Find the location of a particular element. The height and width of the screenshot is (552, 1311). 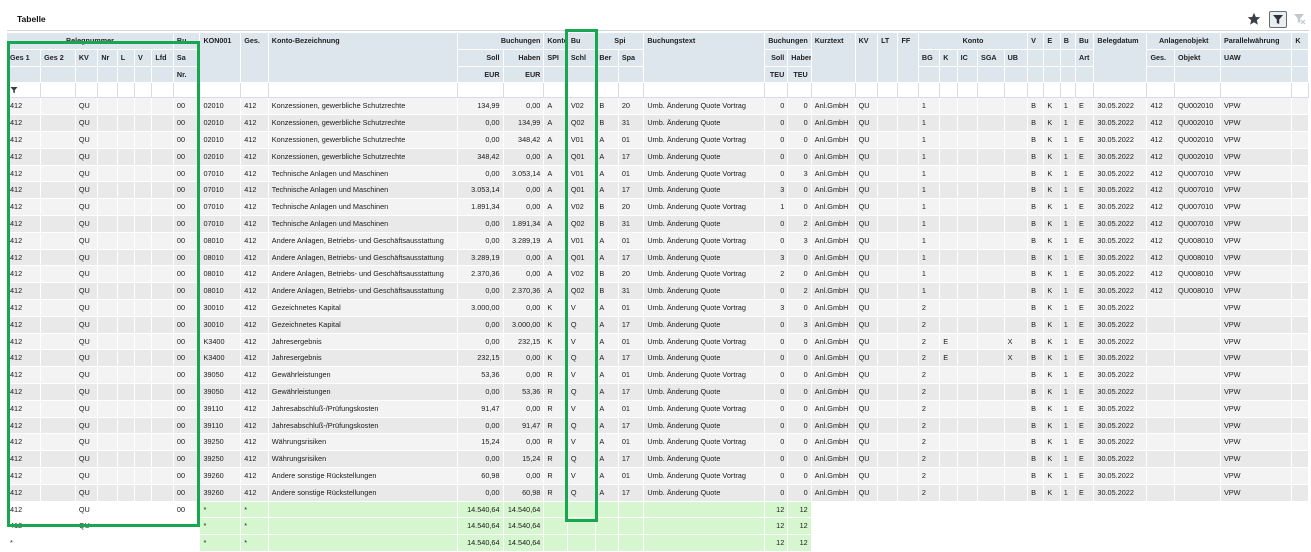

filter-row is located at coordinates (658, 90).